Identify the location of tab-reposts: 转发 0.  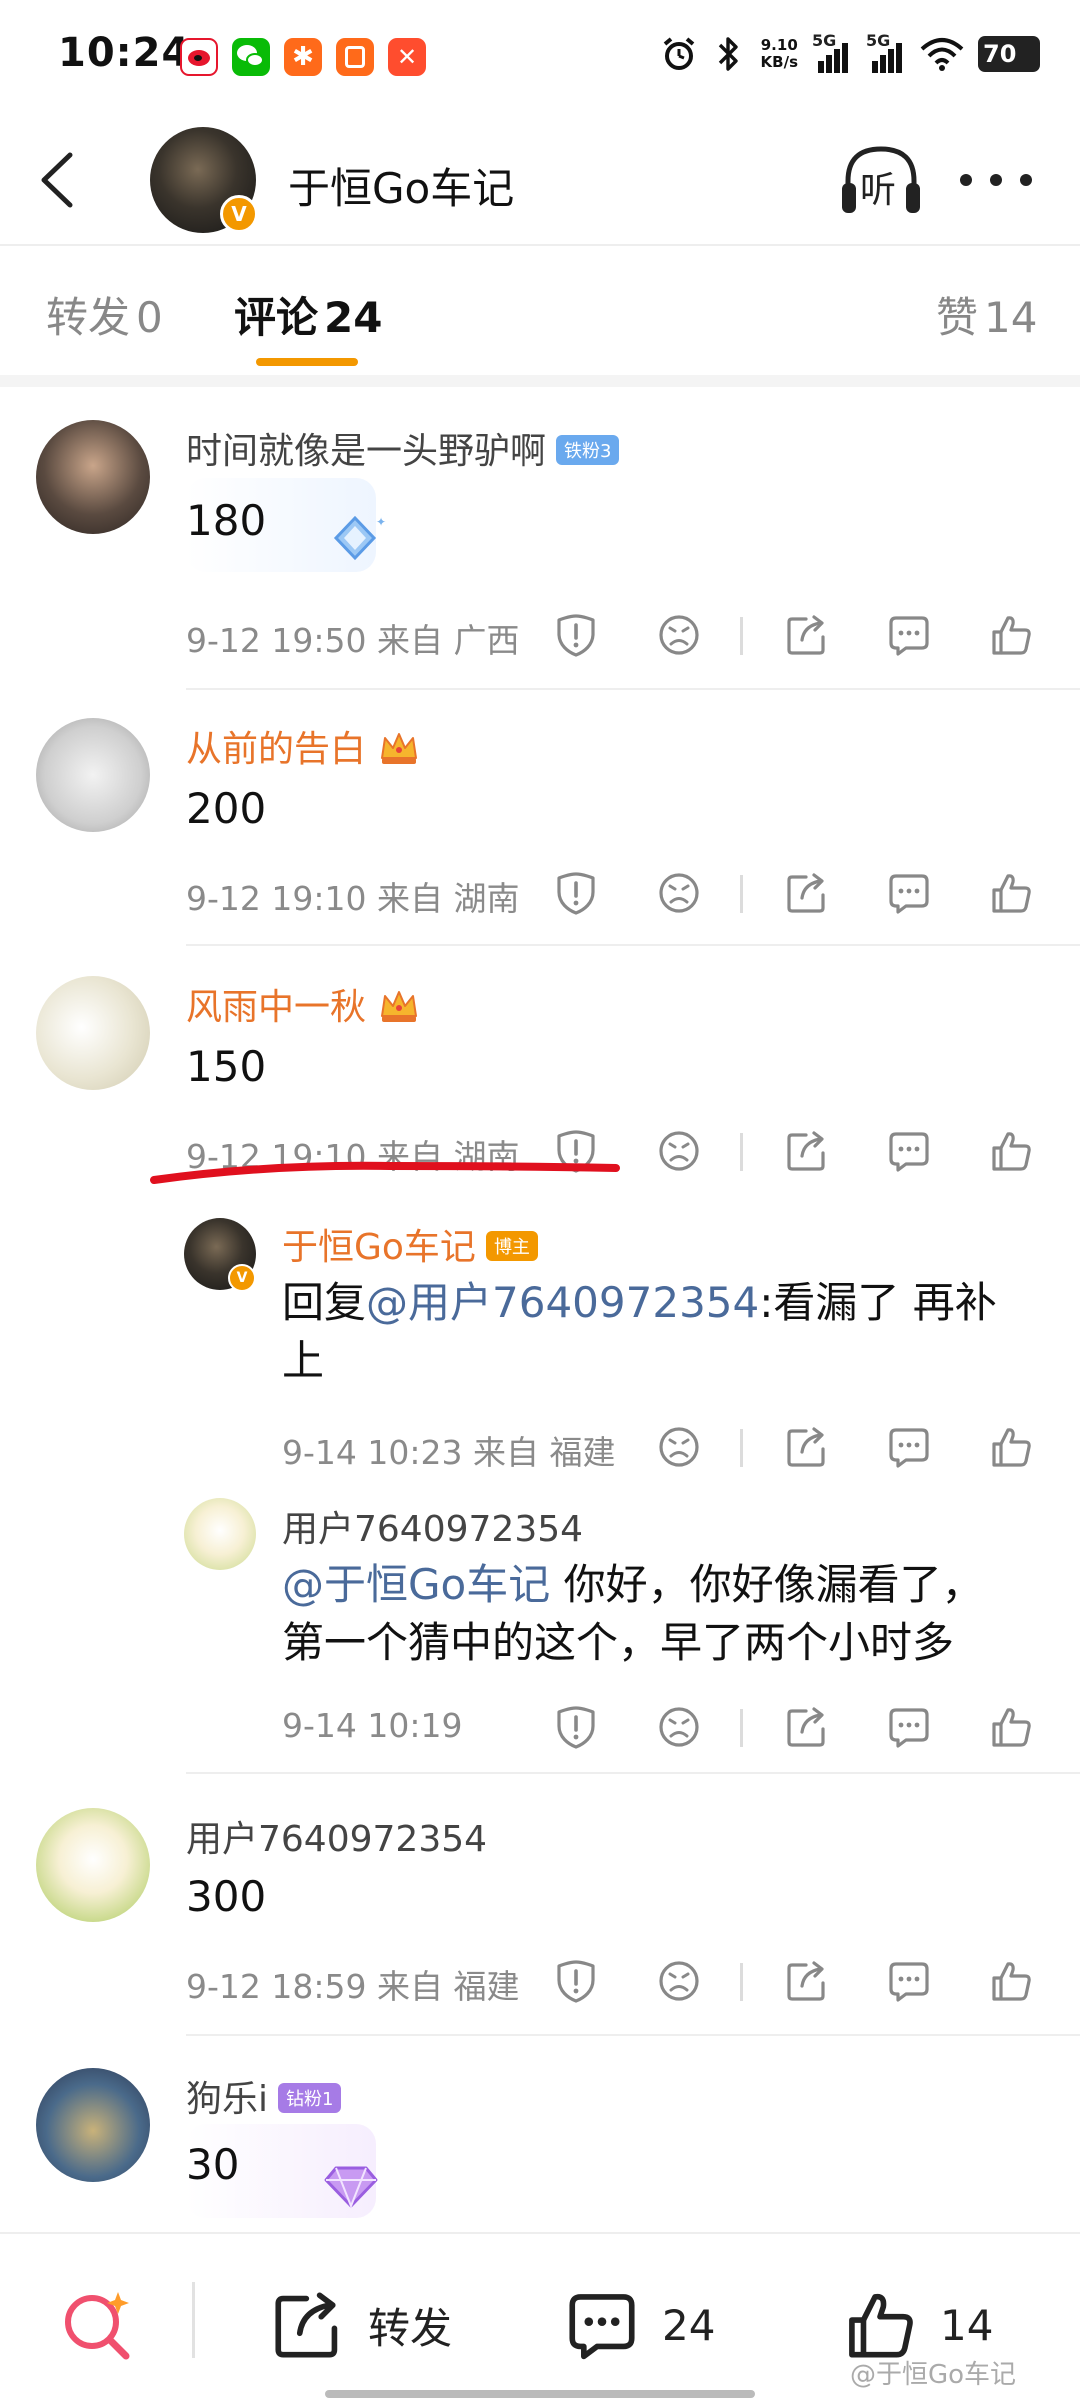
(104, 314).